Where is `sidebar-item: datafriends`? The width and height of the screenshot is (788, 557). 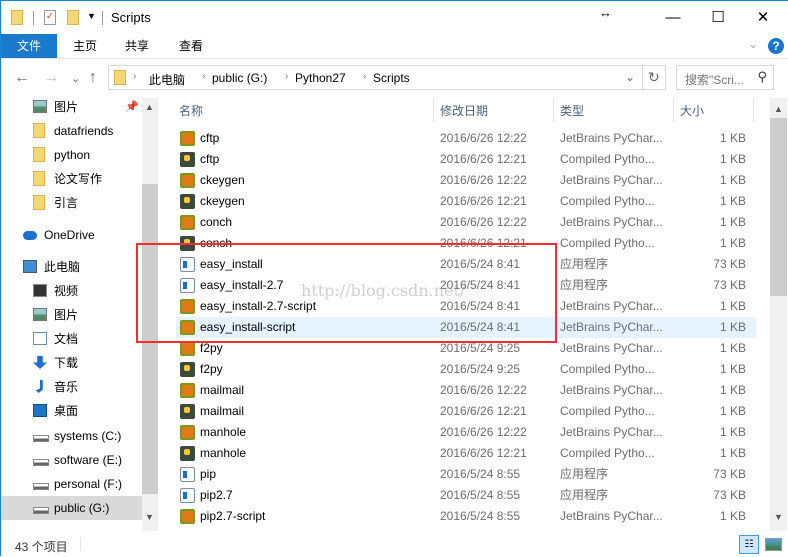 sidebar-item: datafriends is located at coordinates (71, 131).